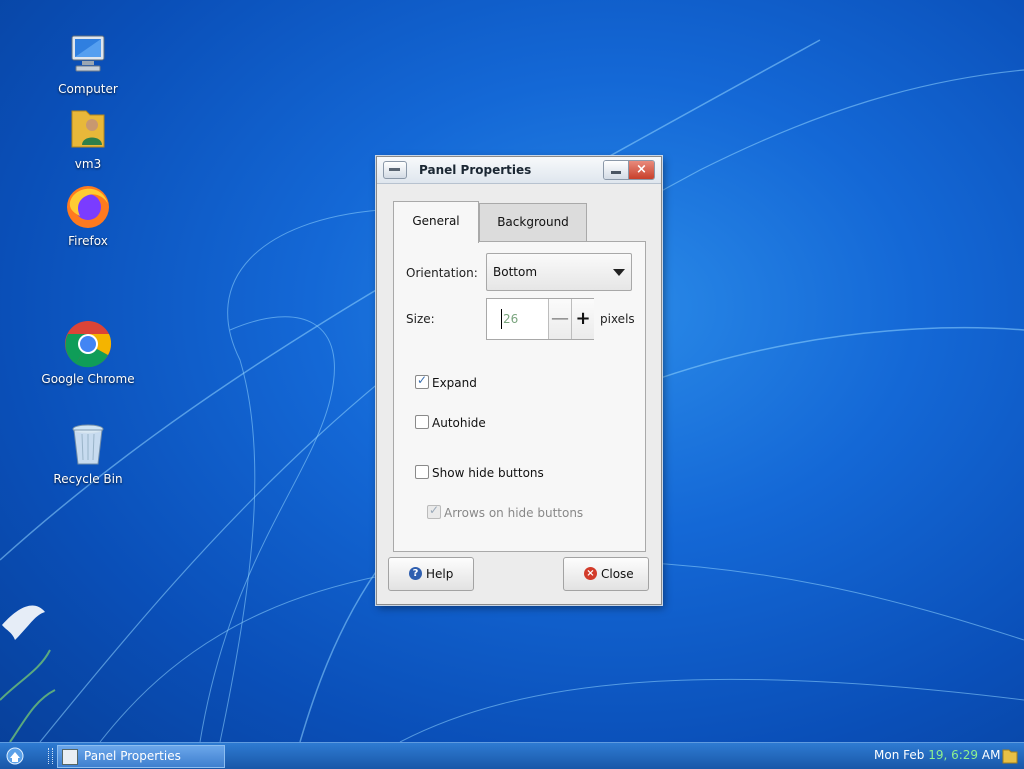  What do you see at coordinates (559, 319) in the screenshot?
I see `size-decrement-button: —` at bounding box center [559, 319].